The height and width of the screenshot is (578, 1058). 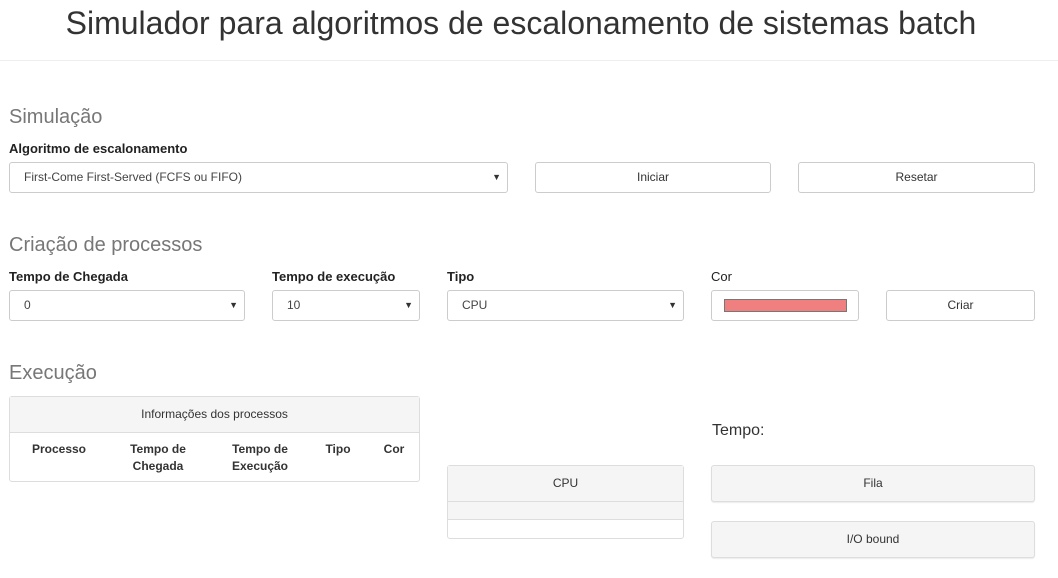 I want to click on column-header-arrival-time: Tempo de Chegada, so click(x=158, y=457).